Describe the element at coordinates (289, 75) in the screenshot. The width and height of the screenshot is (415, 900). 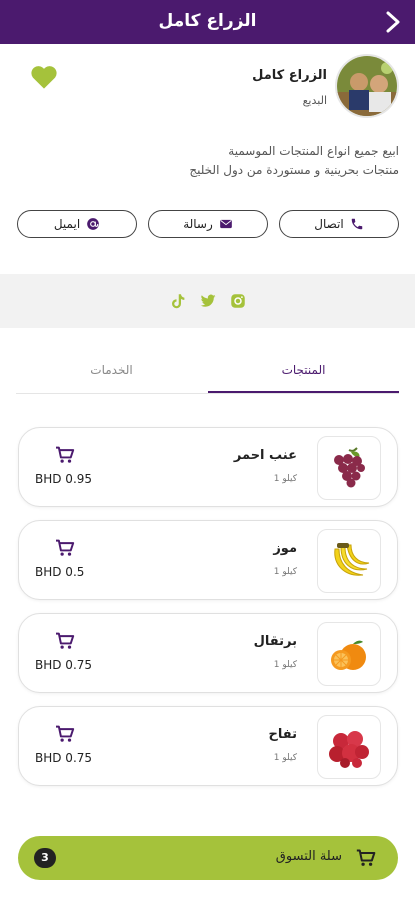
I see `profile-name: الزراع كامل` at that location.